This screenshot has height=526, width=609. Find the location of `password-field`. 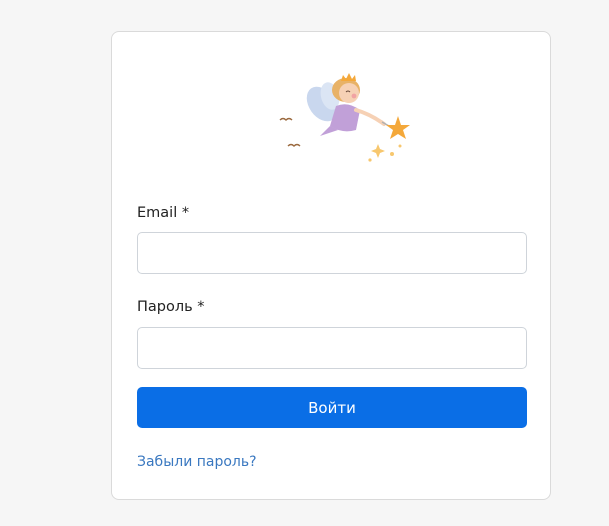

password-field is located at coordinates (332, 348).